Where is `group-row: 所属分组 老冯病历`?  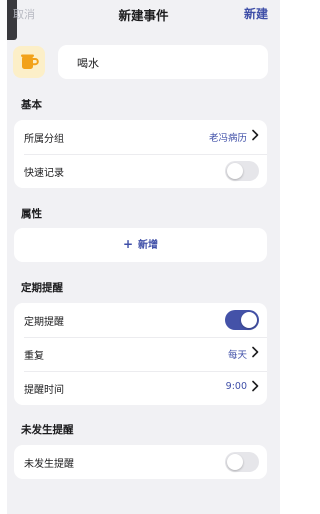 group-row: 所属分组 老冯病历 is located at coordinates (140, 137).